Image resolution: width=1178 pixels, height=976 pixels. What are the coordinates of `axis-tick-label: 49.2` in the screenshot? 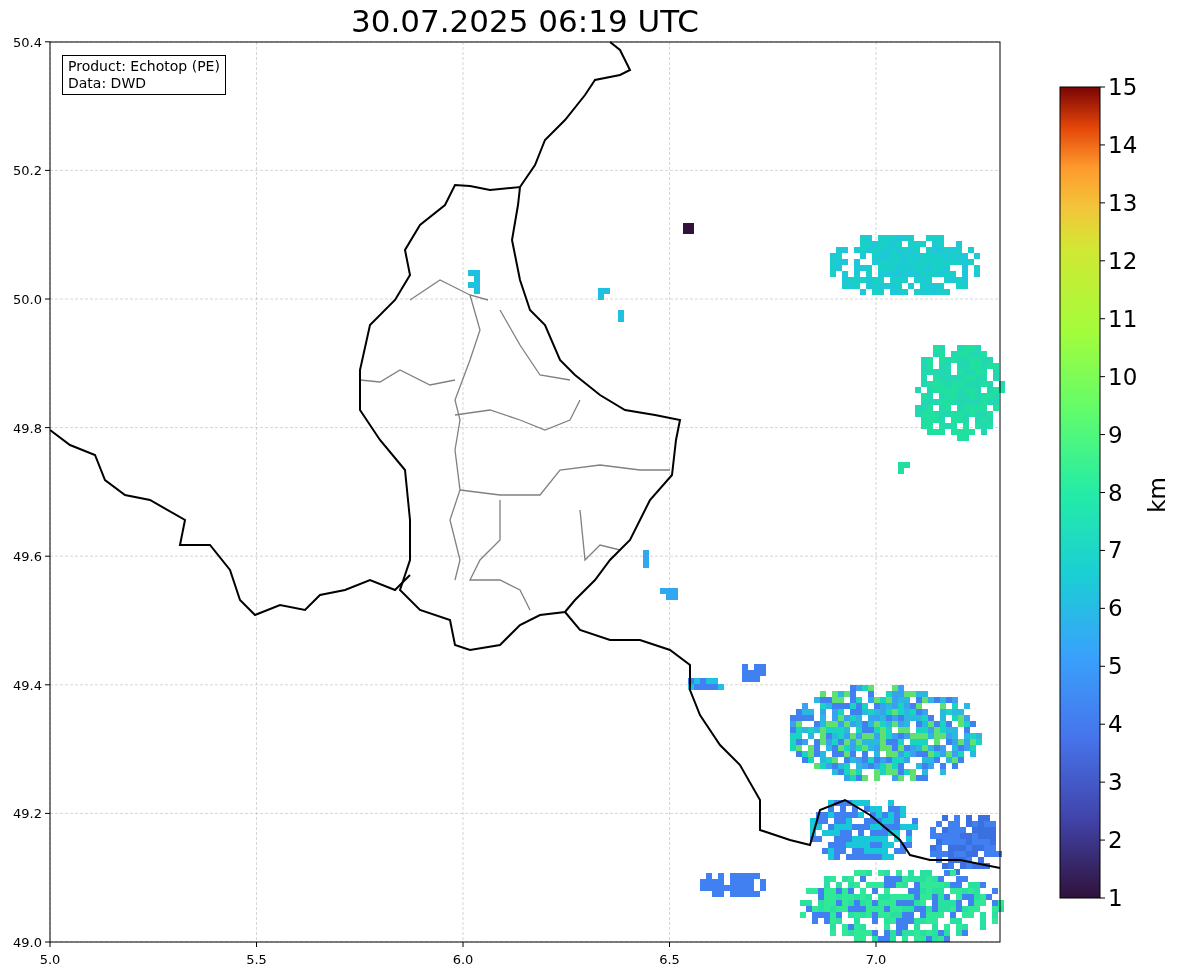 It's located at (27, 814).